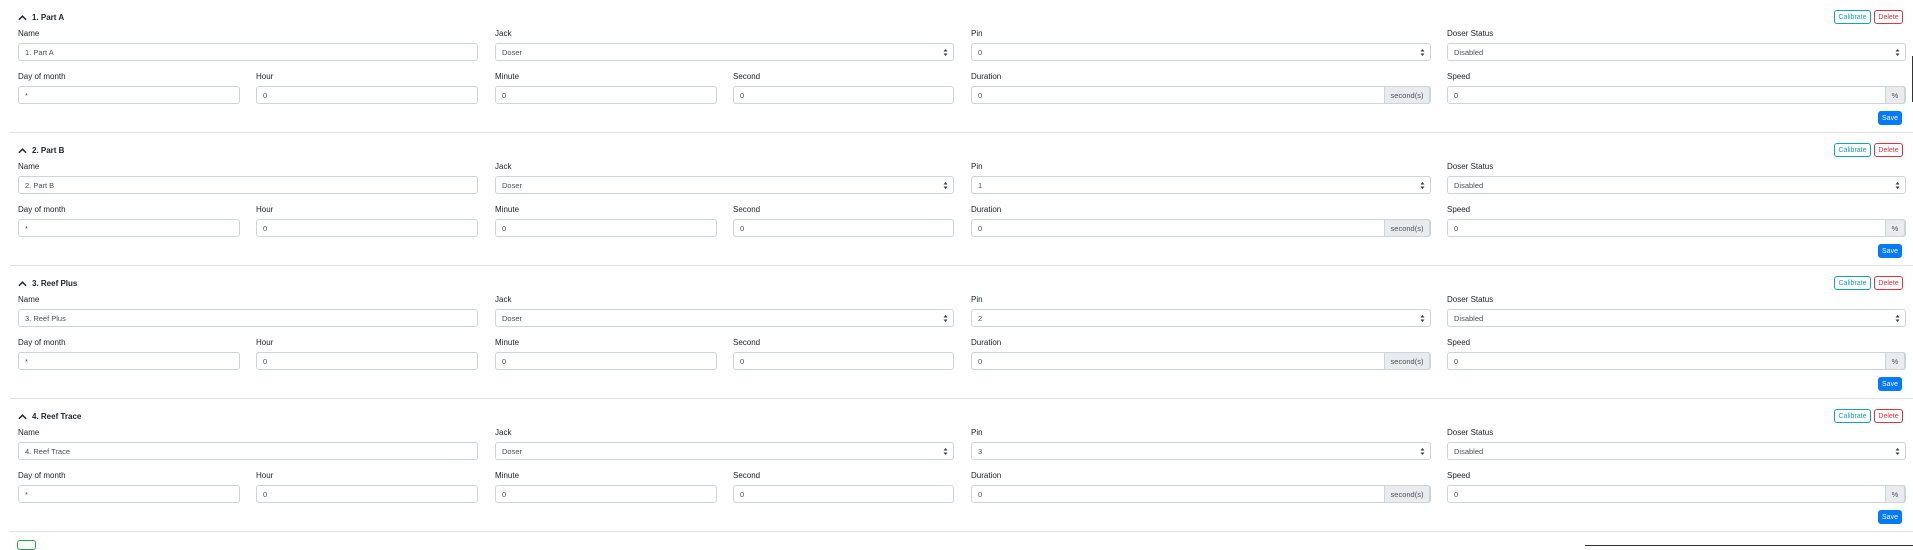 The image size is (1913, 550). Describe the element at coordinates (26, 545) in the screenshot. I see `add-doser-button` at that location.